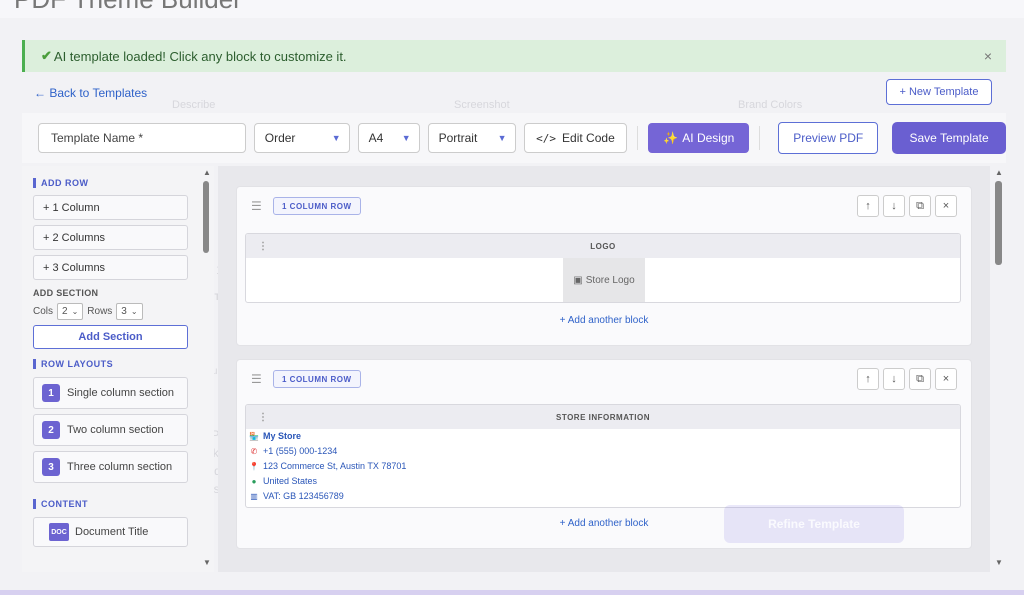  Describe the element at coordinates (115, 430) in the screenshot. I see `layout-label: Two column section` at that location.